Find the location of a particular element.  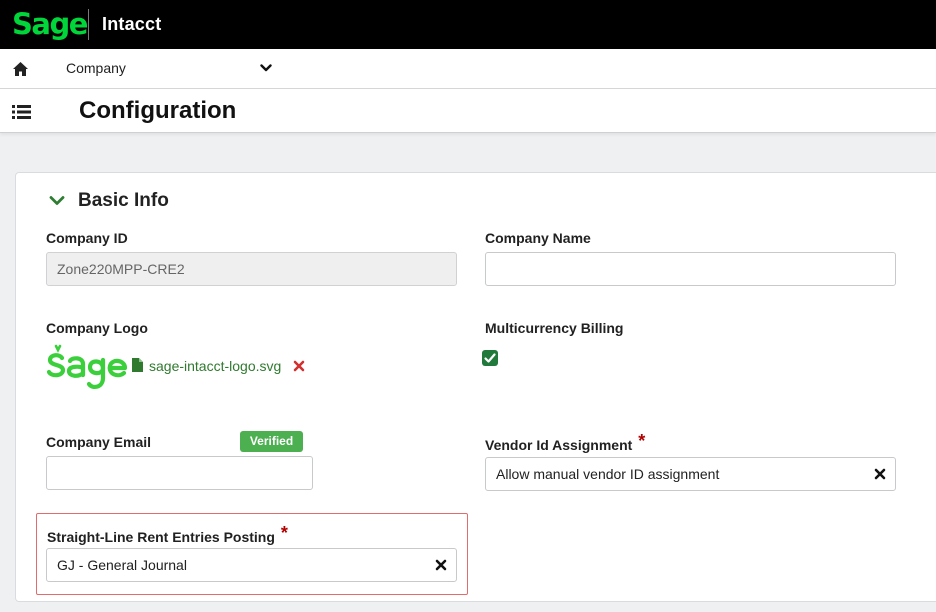

vendor-id-select: Allow manual vendor ID assignment is located at coordinates (690, 474).